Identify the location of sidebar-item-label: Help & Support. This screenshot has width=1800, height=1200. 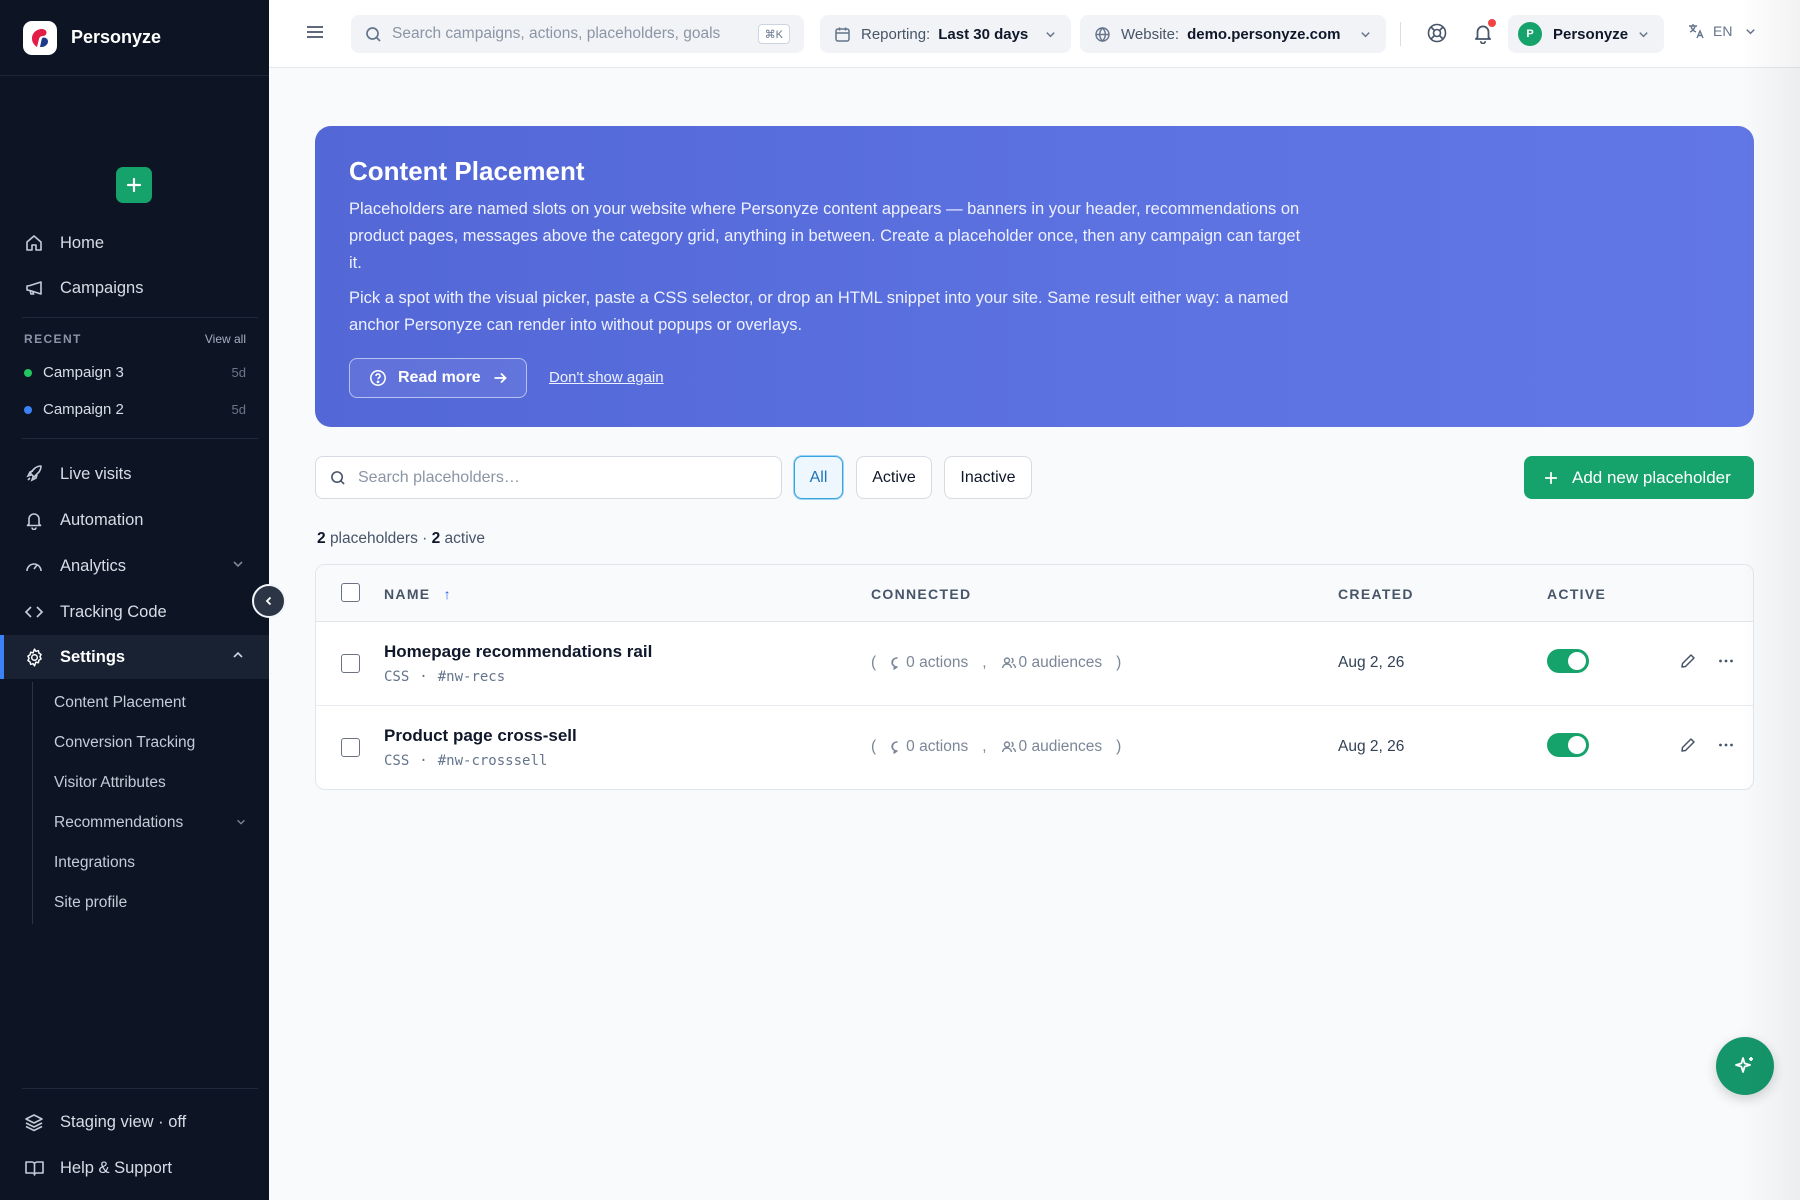
(116, 1167).